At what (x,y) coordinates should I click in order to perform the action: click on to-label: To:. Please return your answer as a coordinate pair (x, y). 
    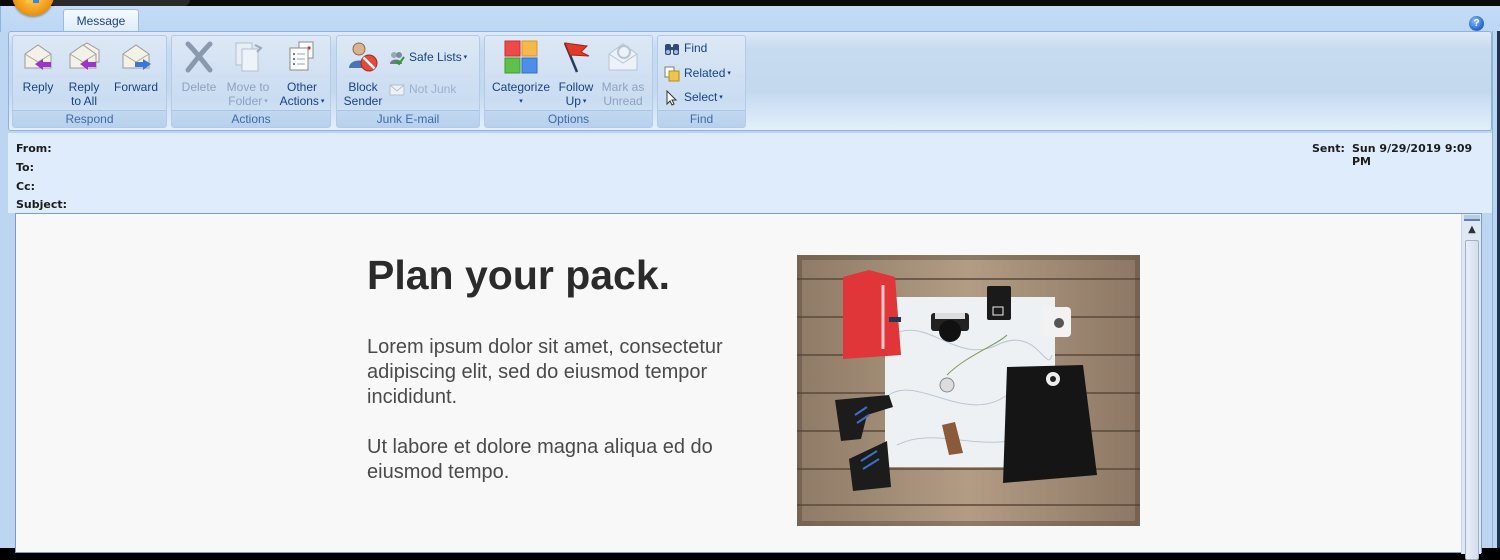
    Looking at the image, I should click on (25, 167).